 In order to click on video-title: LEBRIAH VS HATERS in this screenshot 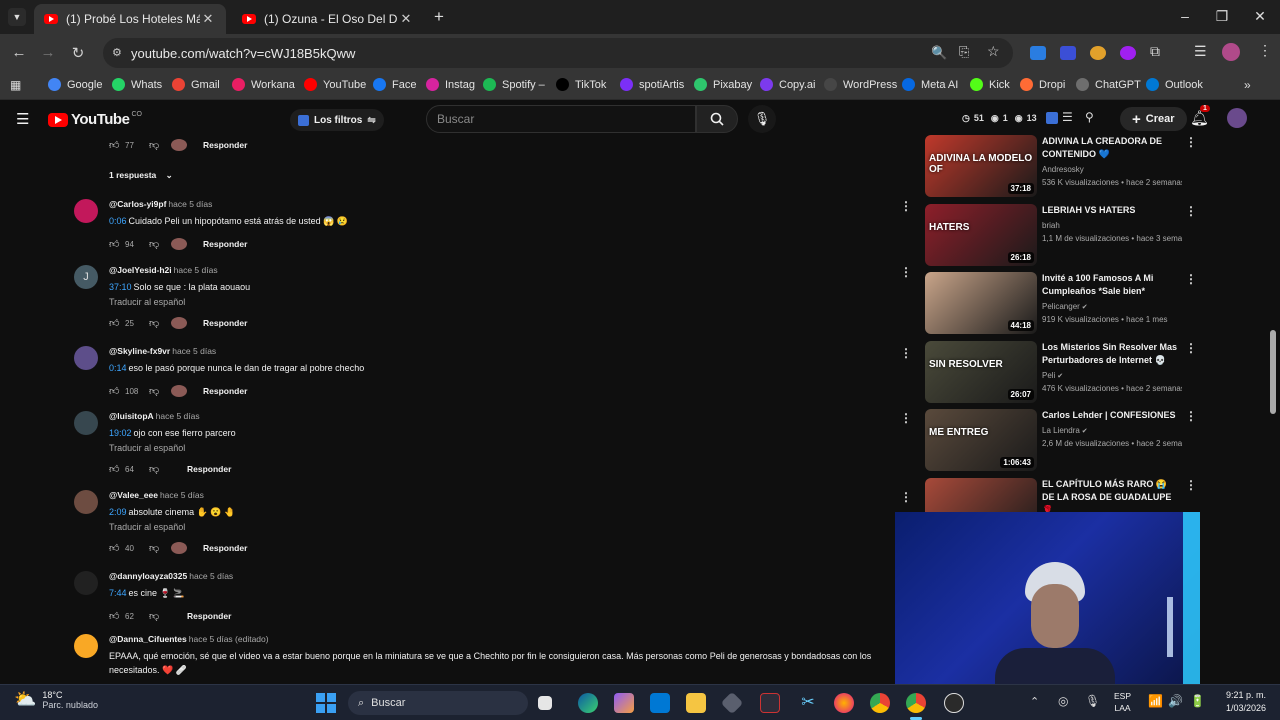, I will do `click(1112, 210)`.